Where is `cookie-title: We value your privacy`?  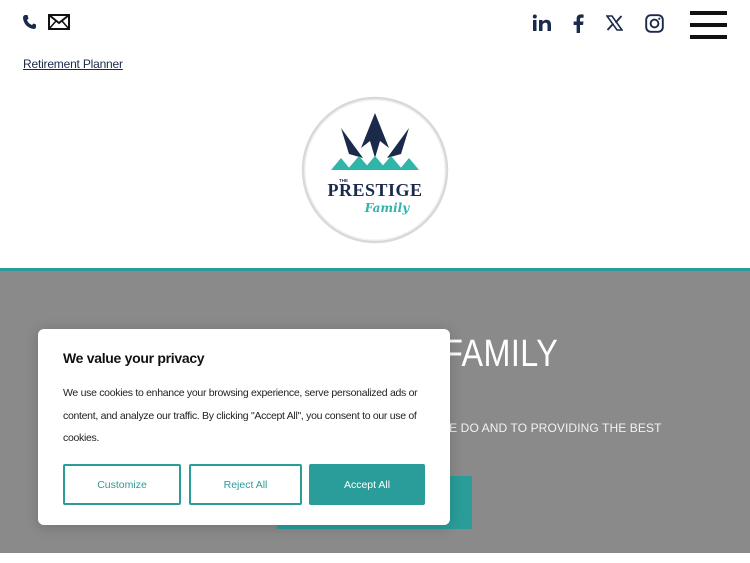 cookie-title: We value your privacy is located at coordinates (134, 358).